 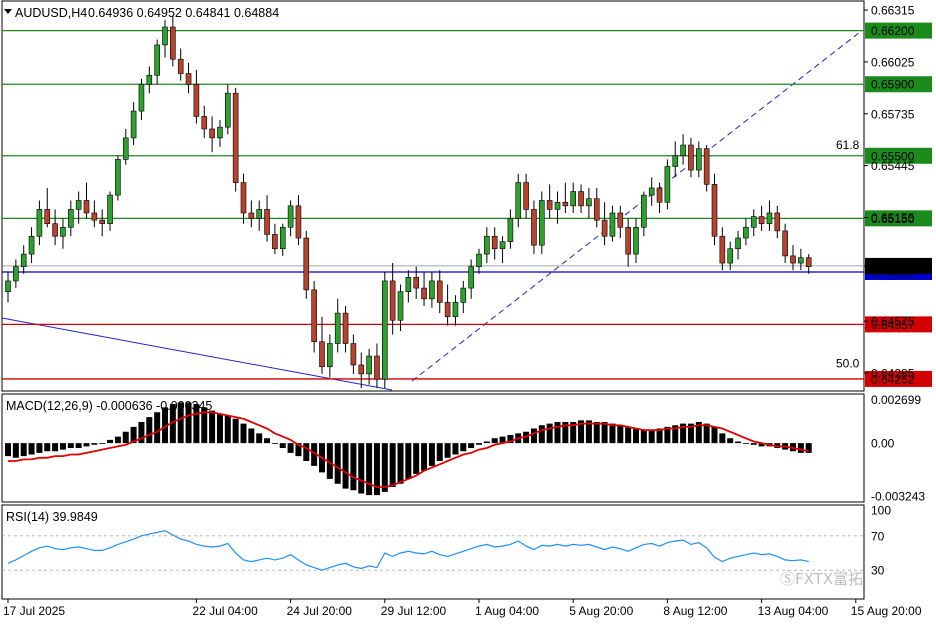 What do you see at coordinates (94, 444) in the screenshot?
I see `macd-bar` at bounding box center [94, 444].